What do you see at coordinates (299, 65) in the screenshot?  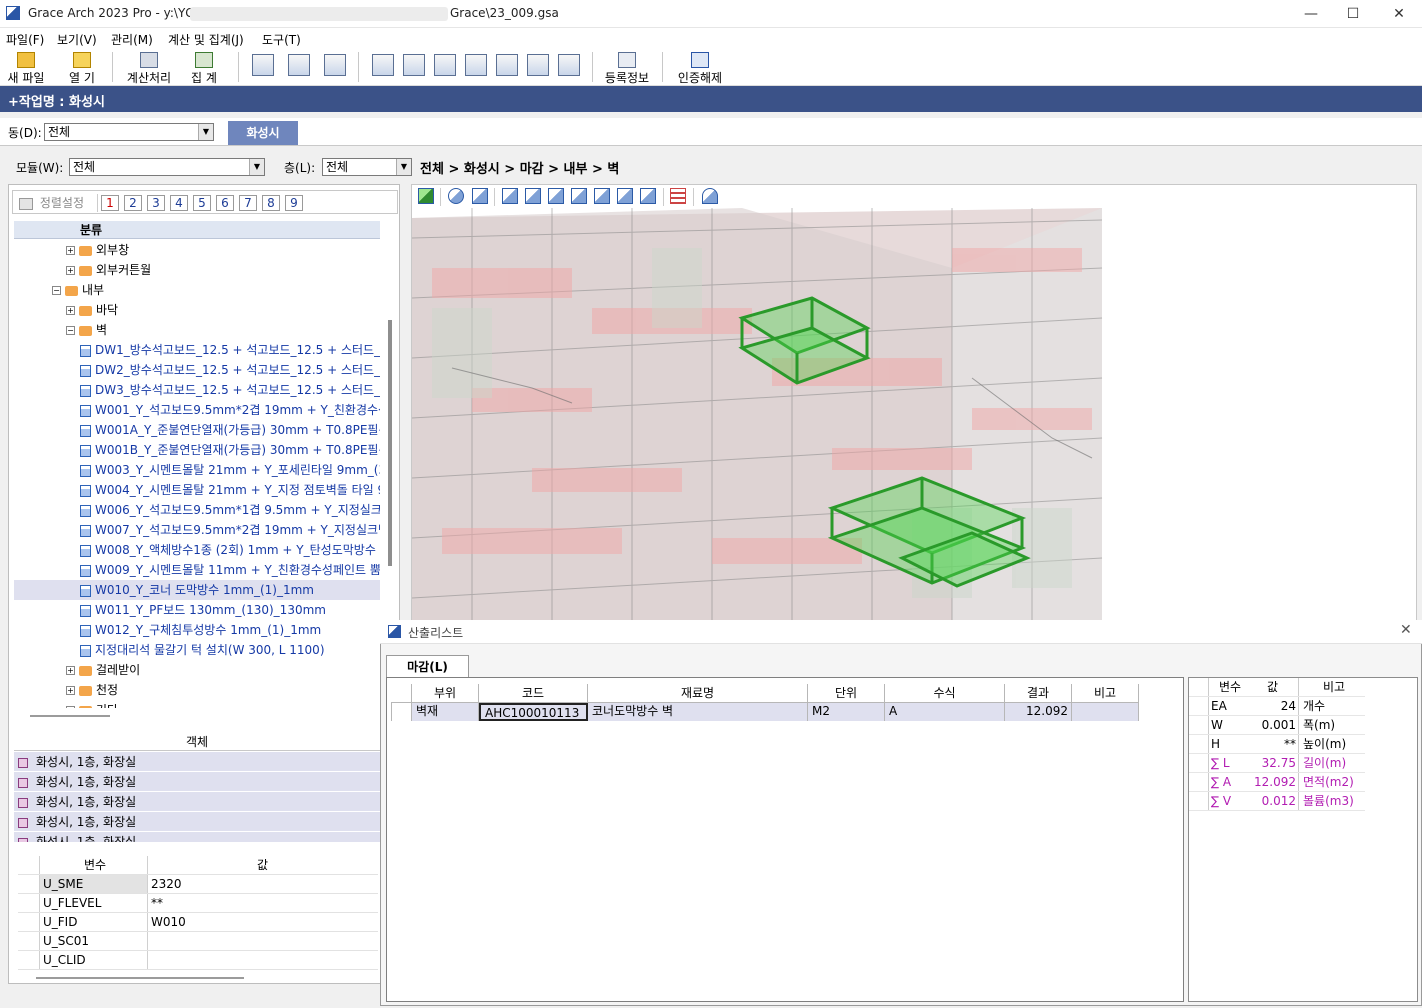 I see `zoom-icon` at bounding box center [299, 65].